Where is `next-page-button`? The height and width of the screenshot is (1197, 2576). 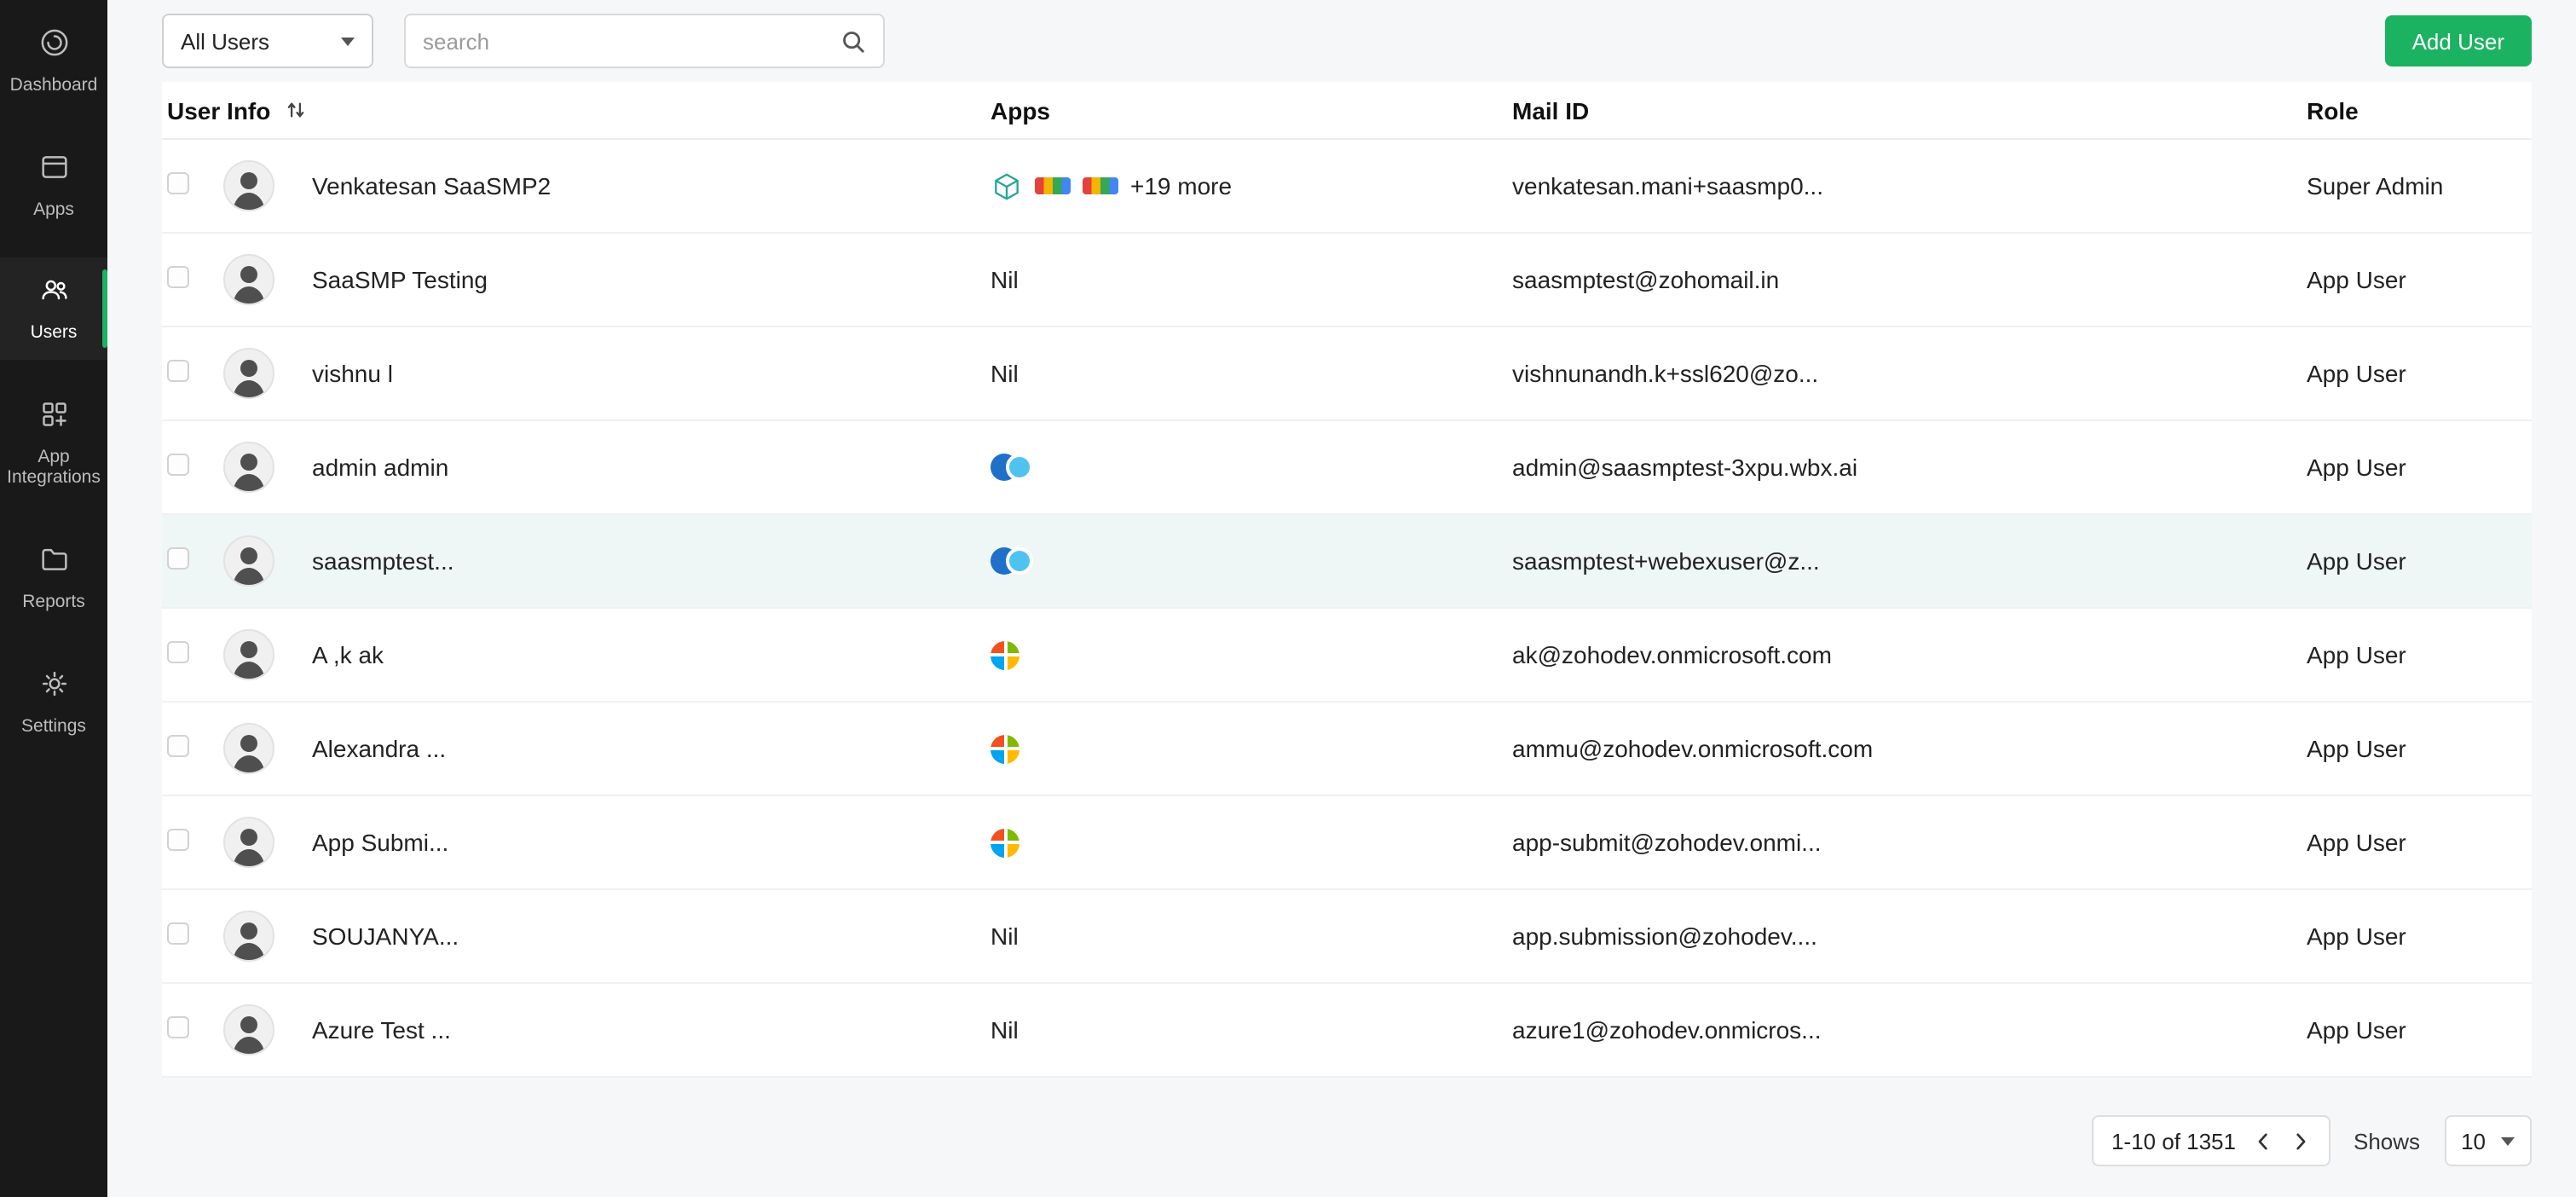
next-page-button is located at coordinates (2300, 1141).